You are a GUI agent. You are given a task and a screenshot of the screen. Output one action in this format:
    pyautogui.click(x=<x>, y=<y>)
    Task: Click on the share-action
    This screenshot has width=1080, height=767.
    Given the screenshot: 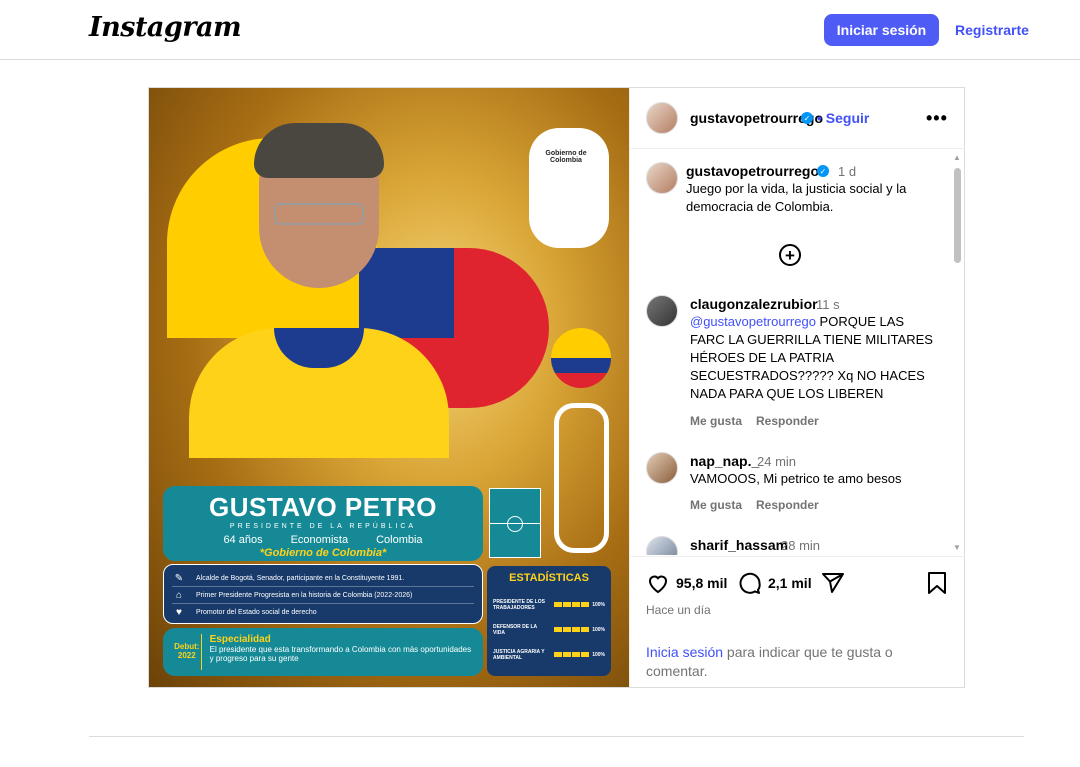 What is the action you would take?
    pyautogui.click(x=833, y=583)
    